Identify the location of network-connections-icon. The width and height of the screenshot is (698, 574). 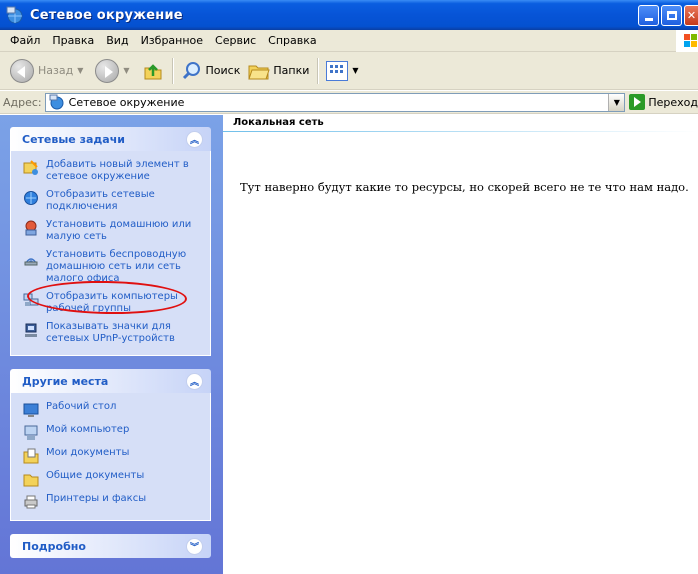
(31, 198).